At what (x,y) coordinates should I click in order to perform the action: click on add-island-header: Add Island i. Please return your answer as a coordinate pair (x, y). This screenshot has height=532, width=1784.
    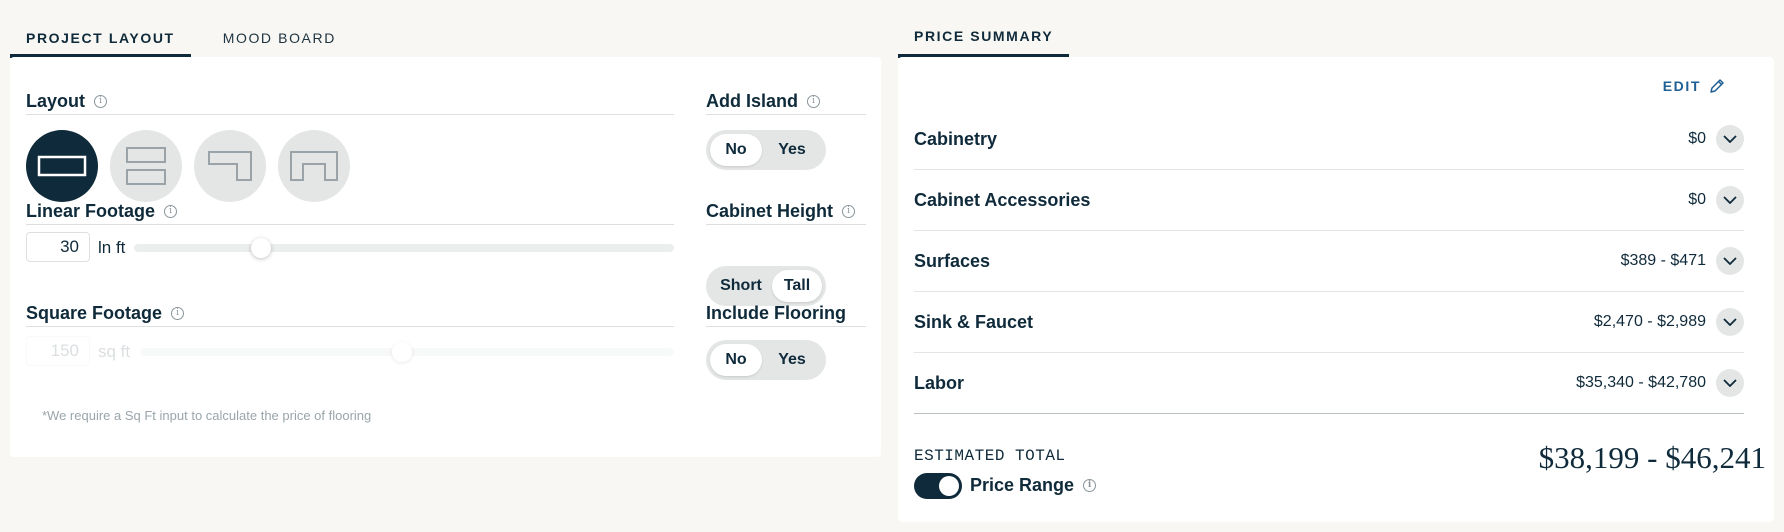
    Looking at the image, I should click on (786, 103).